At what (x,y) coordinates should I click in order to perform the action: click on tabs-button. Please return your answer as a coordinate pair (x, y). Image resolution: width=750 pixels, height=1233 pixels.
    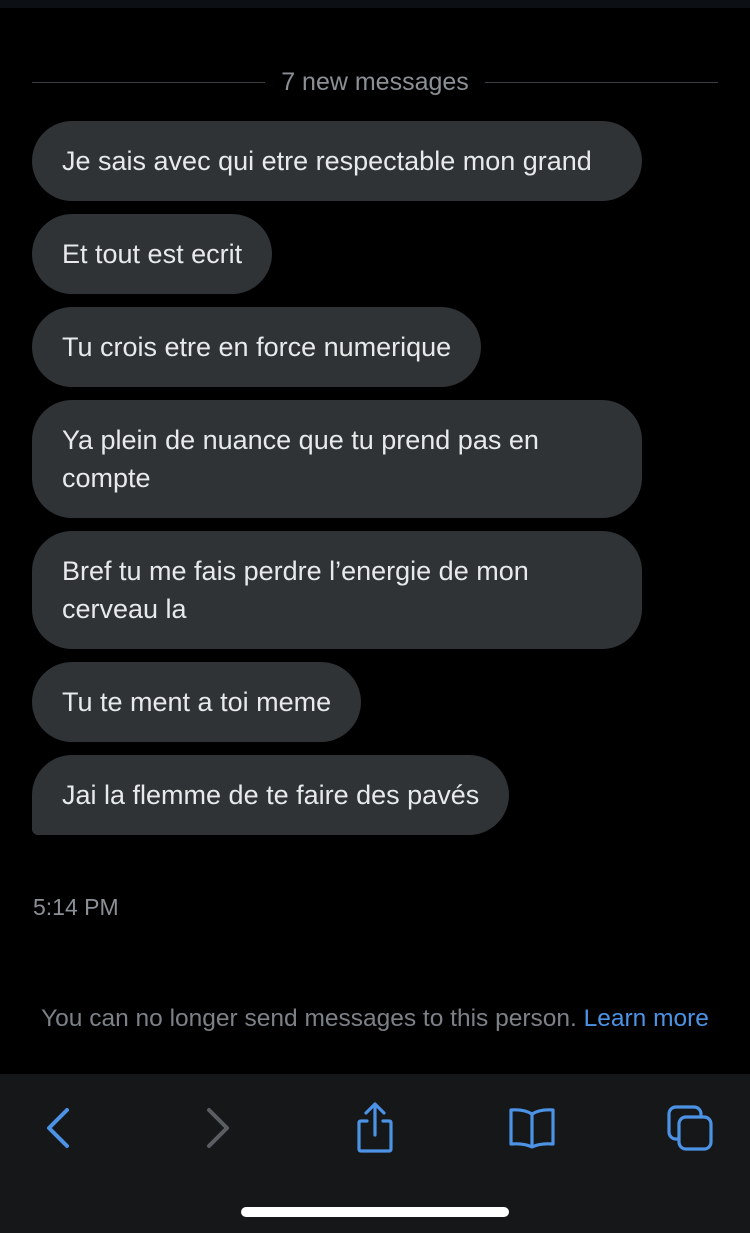
    Looking at the image, I should click on (690, 1128).